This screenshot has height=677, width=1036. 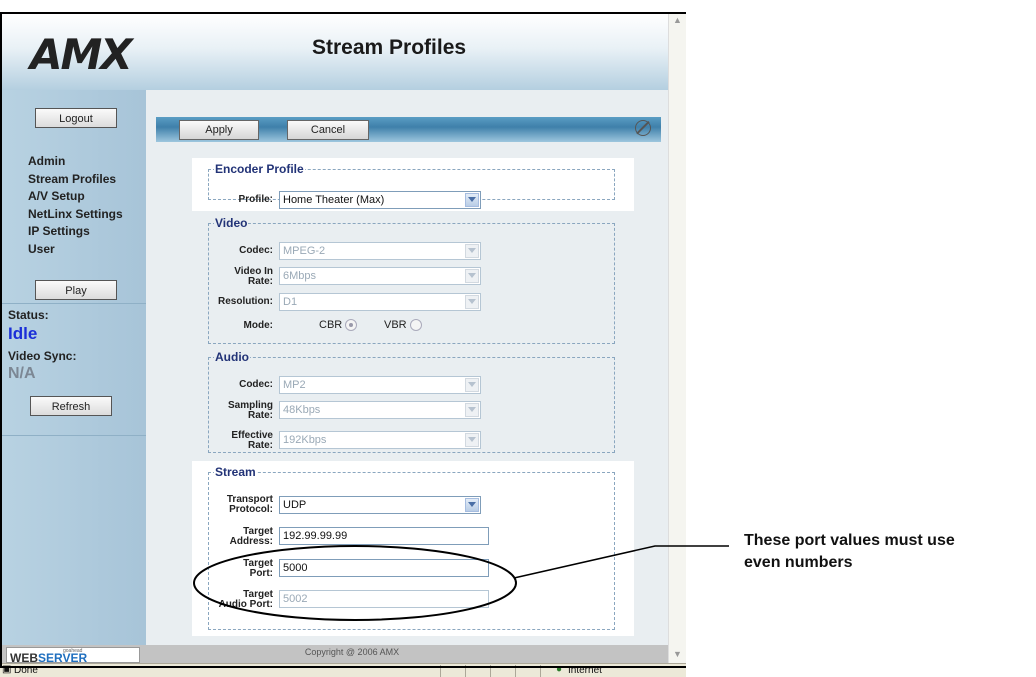 What do you see at coordinates (334, 200) in the screenshot?
I see `profile-select-value: Home Theater (Max)` at bounding box center [334, 200].